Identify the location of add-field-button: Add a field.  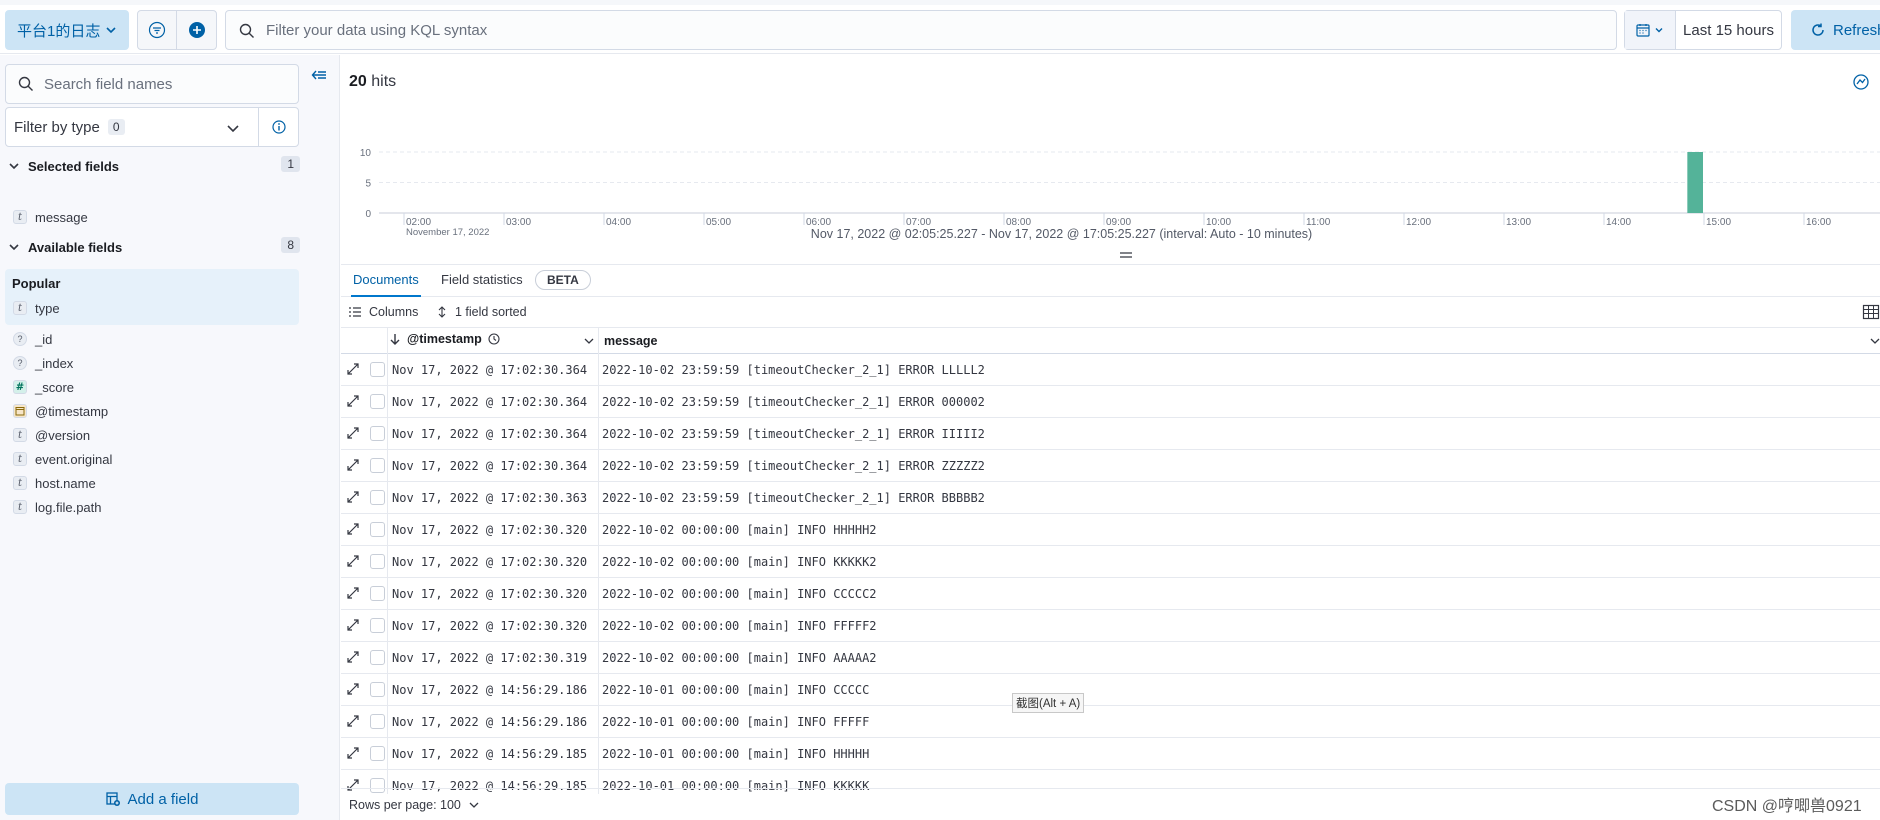
(152, 799).